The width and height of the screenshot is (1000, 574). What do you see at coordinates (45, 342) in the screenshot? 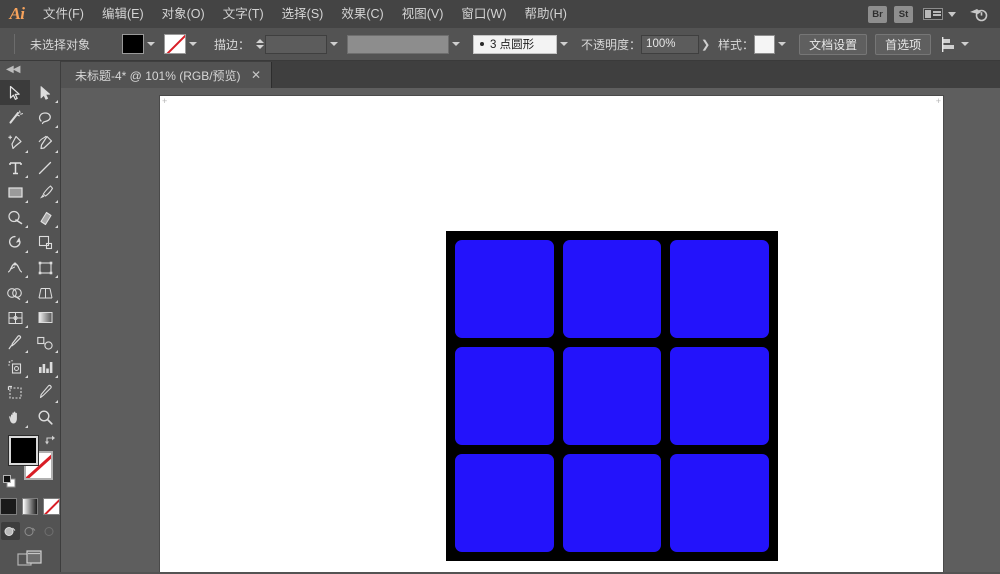
I see `blend-tool` at bounding box center [45, 342].